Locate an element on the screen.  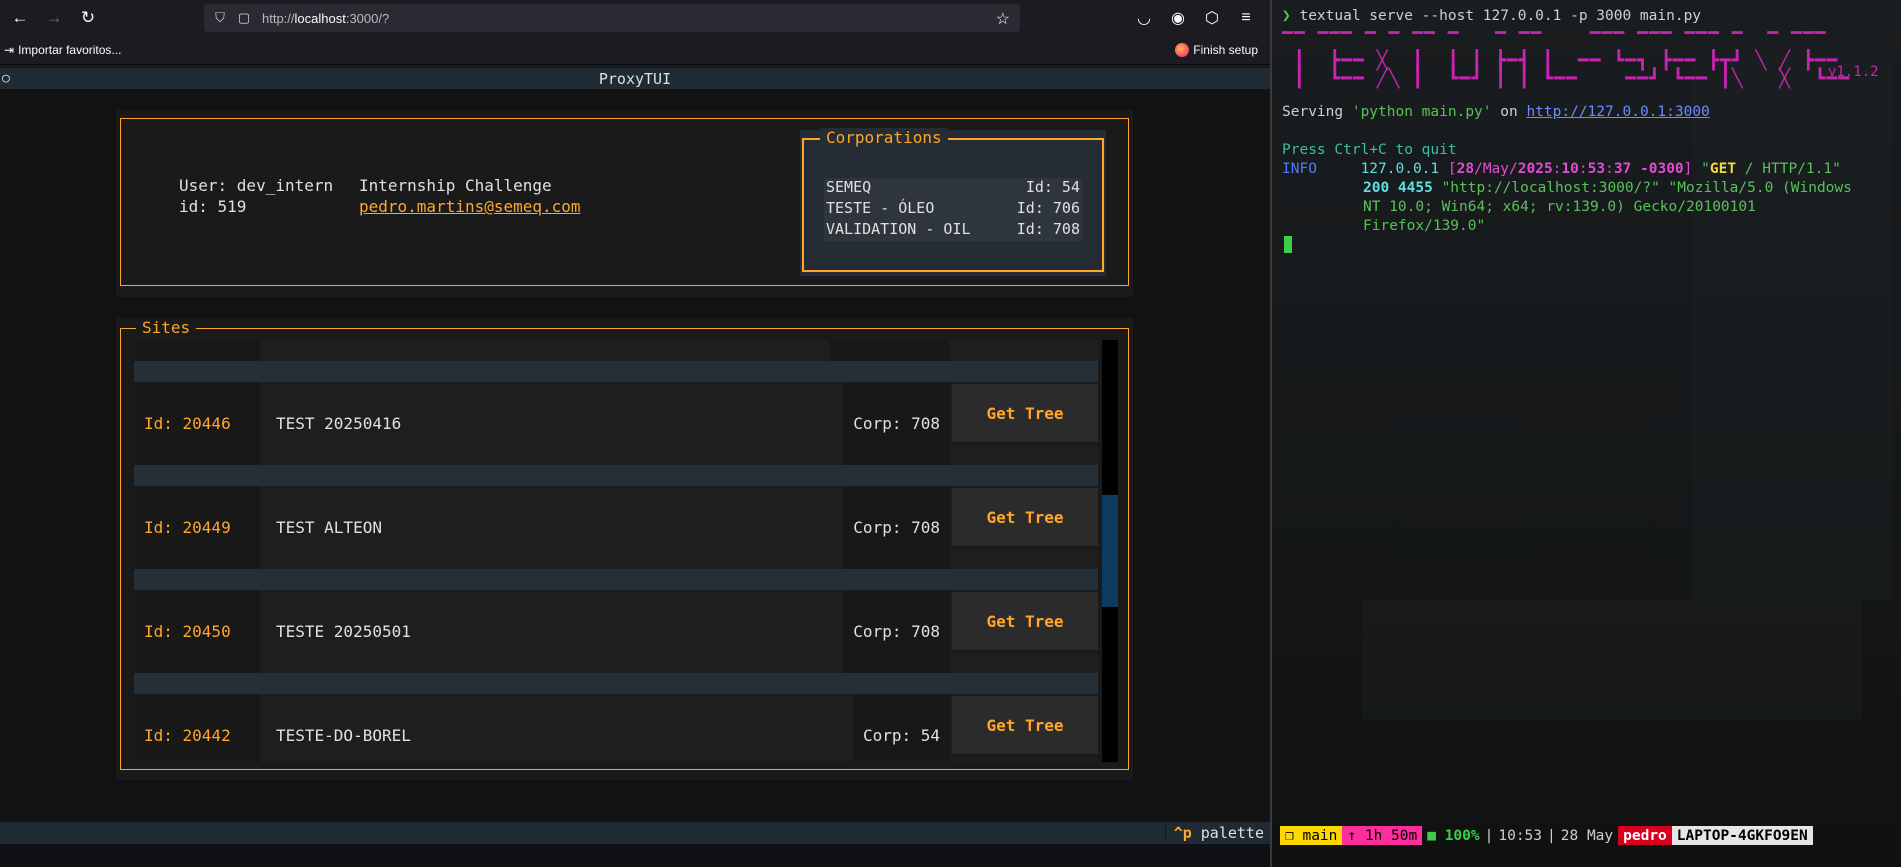
page-info-icon: ▢ is located at coordinates (244, 18).